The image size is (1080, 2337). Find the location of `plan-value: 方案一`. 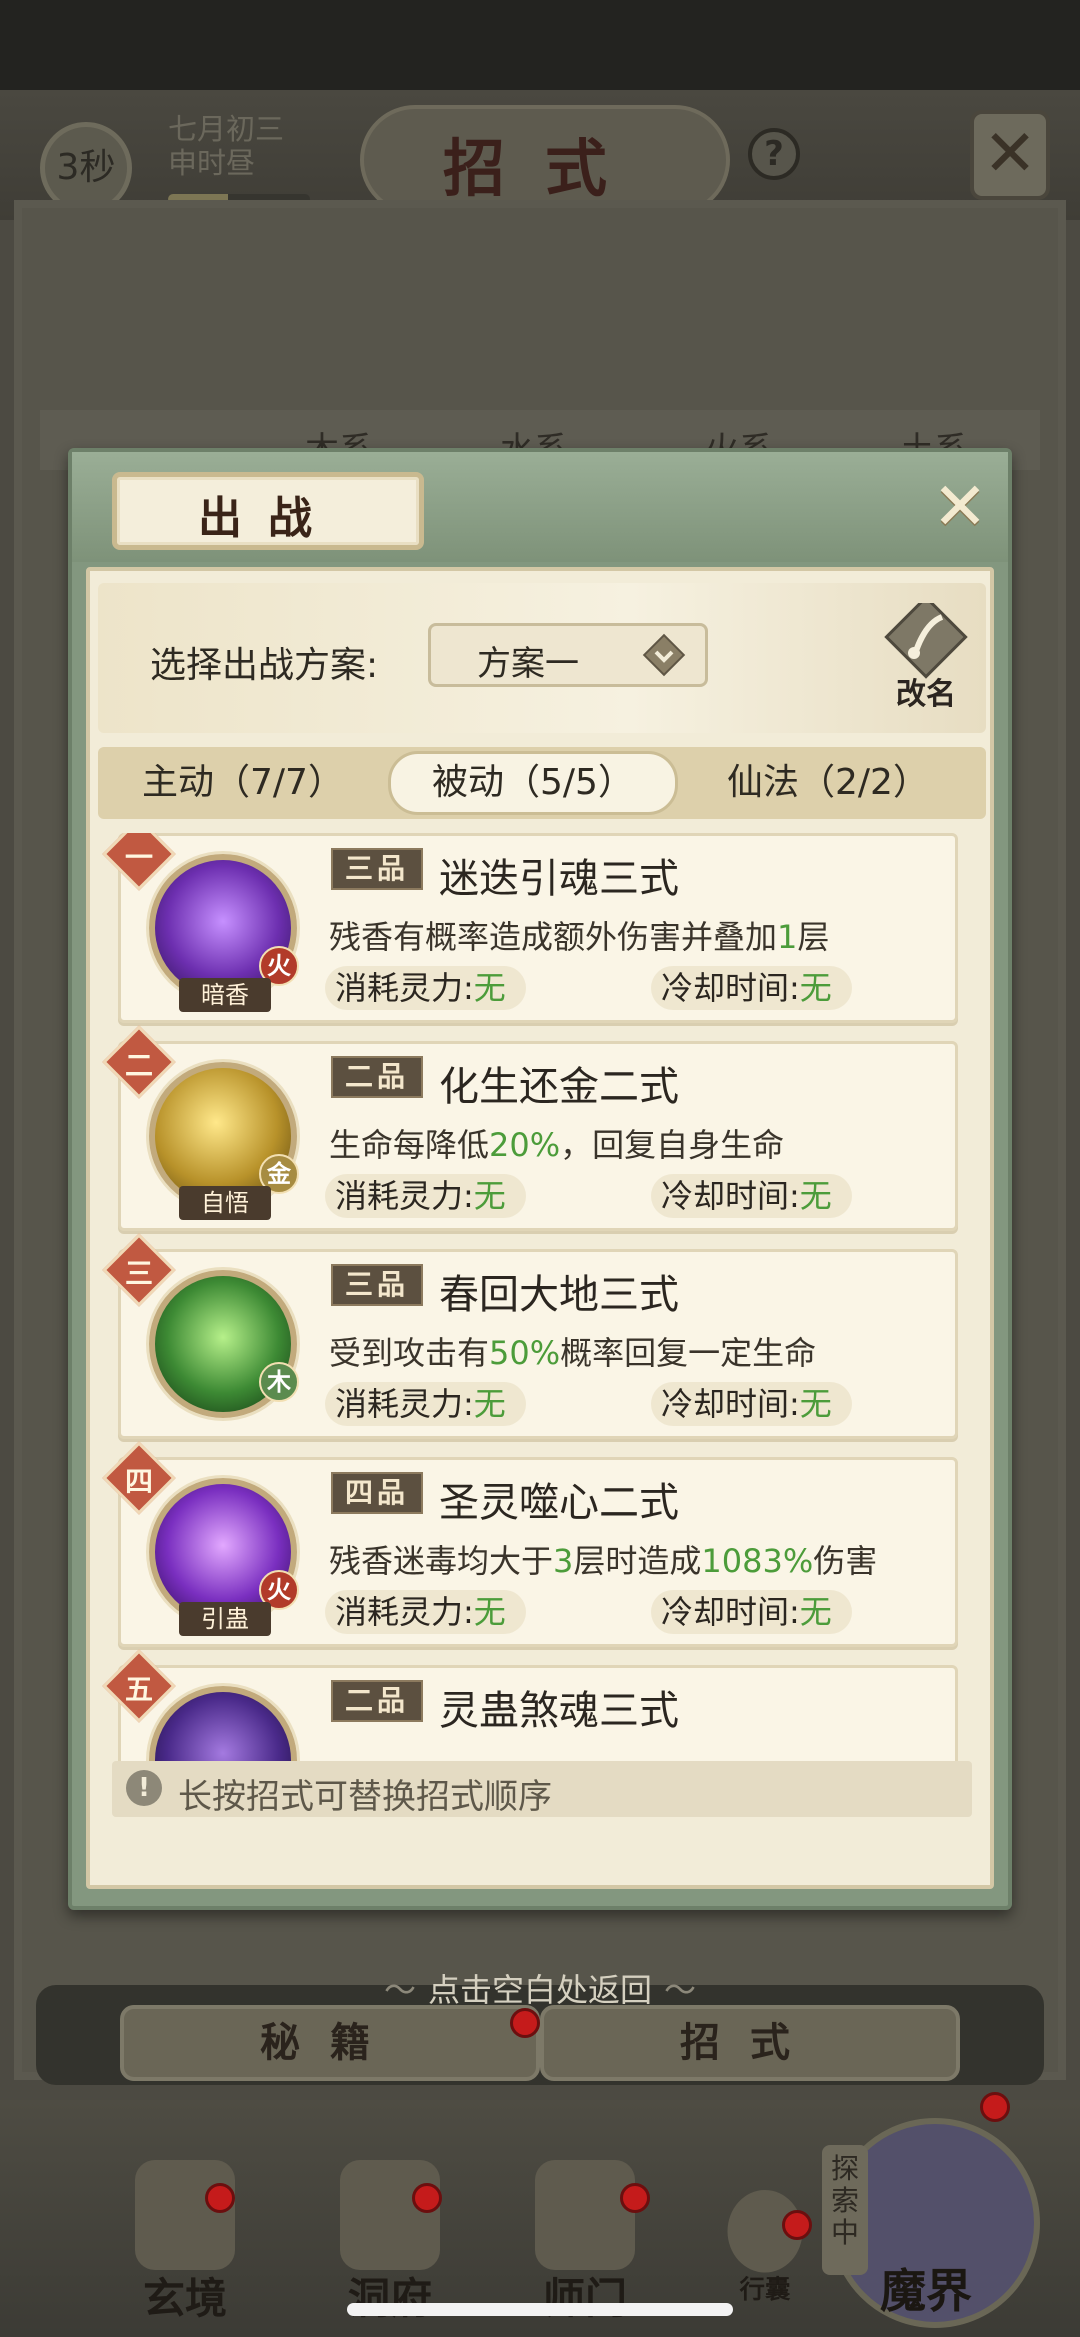

plan-value: 方案一 is located at coordinates (528, 664).